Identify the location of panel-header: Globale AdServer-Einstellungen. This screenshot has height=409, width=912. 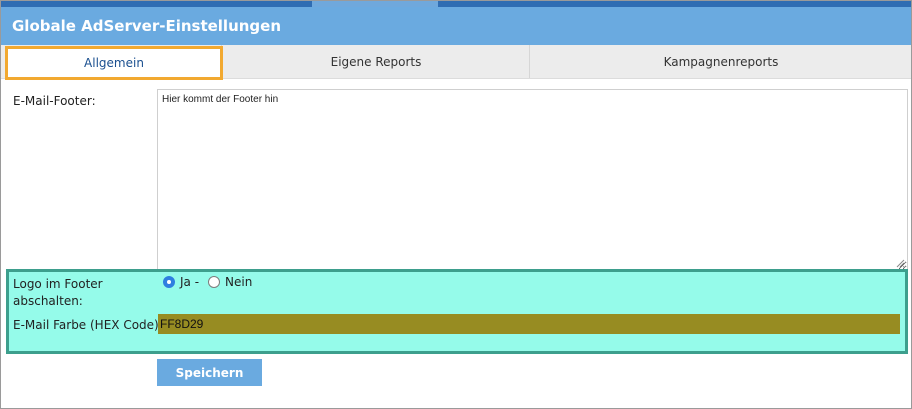
(456, 26).